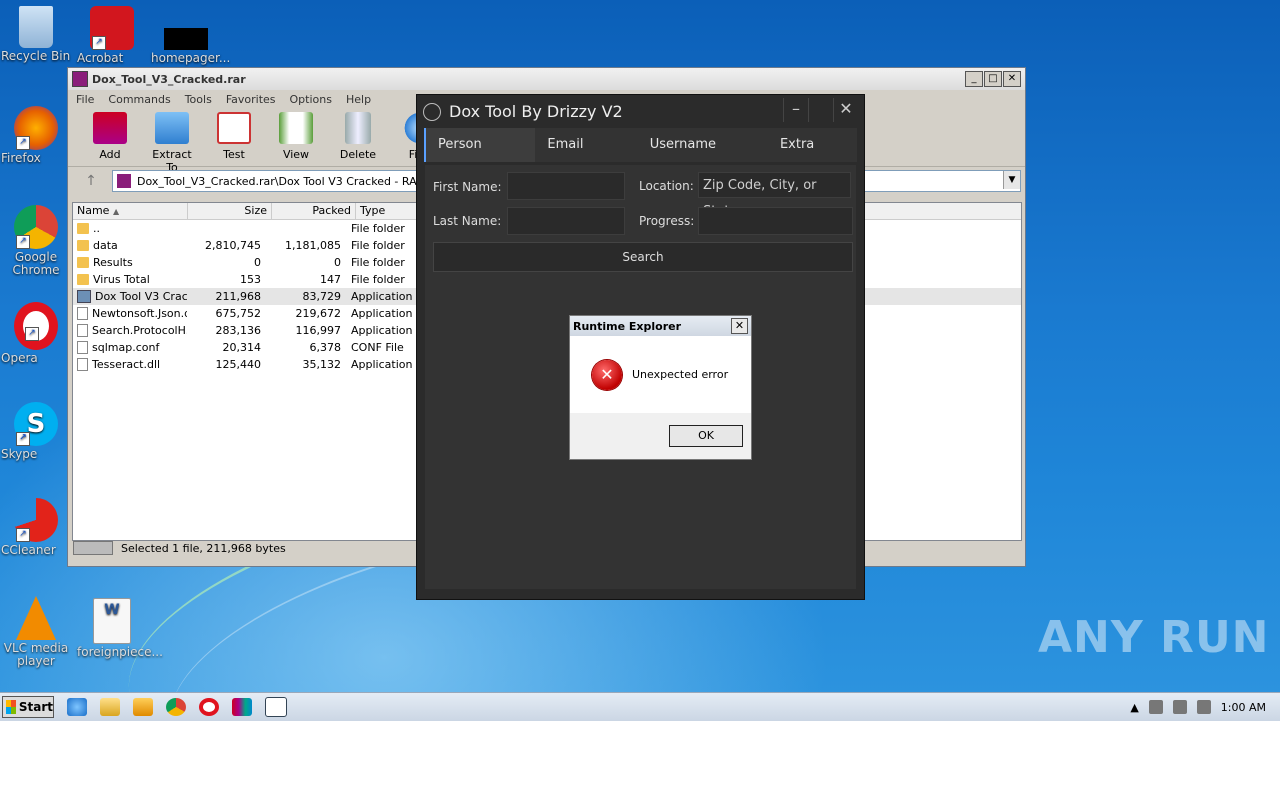 This screenshot has width=1280, height=797. What do you see at coordinates (706, 436) in the screenshot?
I see `ok-button: OK` at bounding box center [706, 436].